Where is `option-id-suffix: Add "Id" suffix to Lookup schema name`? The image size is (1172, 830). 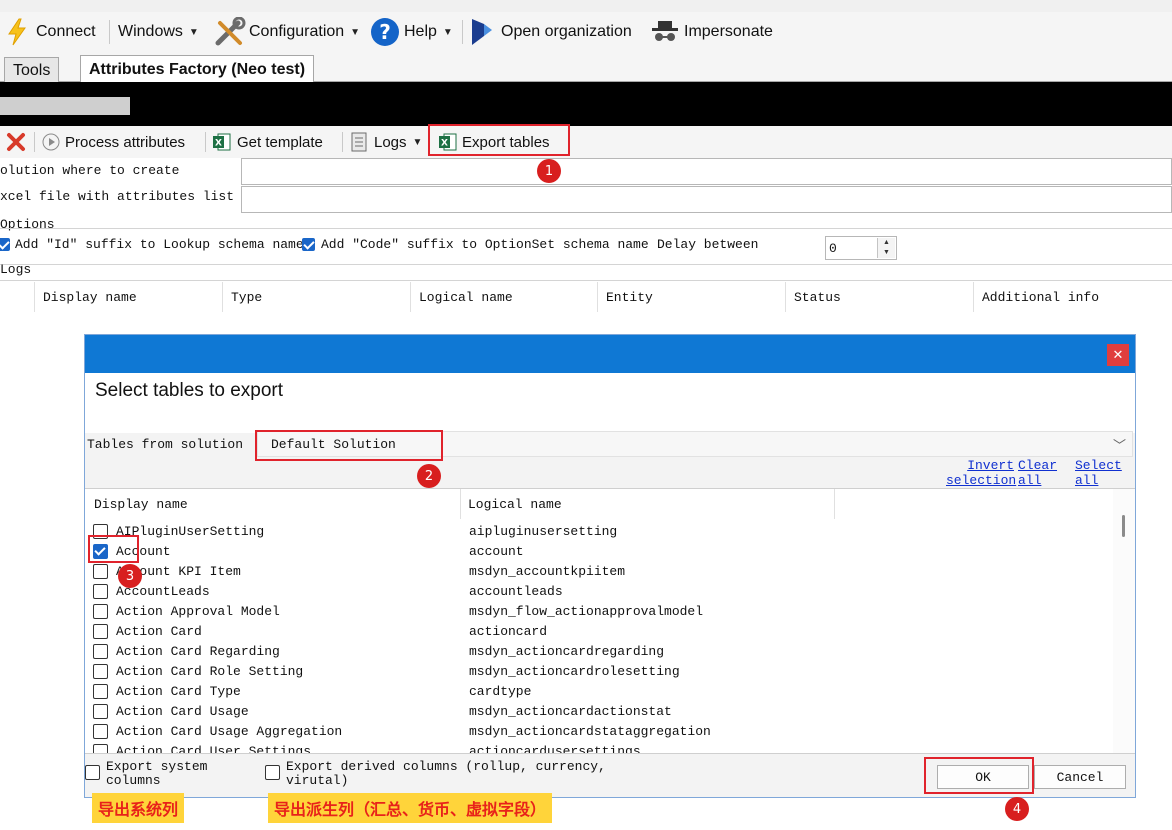 option-id-suffix: Add "Id" suffix to Lookup schema name is located at coordinates (152, 244).